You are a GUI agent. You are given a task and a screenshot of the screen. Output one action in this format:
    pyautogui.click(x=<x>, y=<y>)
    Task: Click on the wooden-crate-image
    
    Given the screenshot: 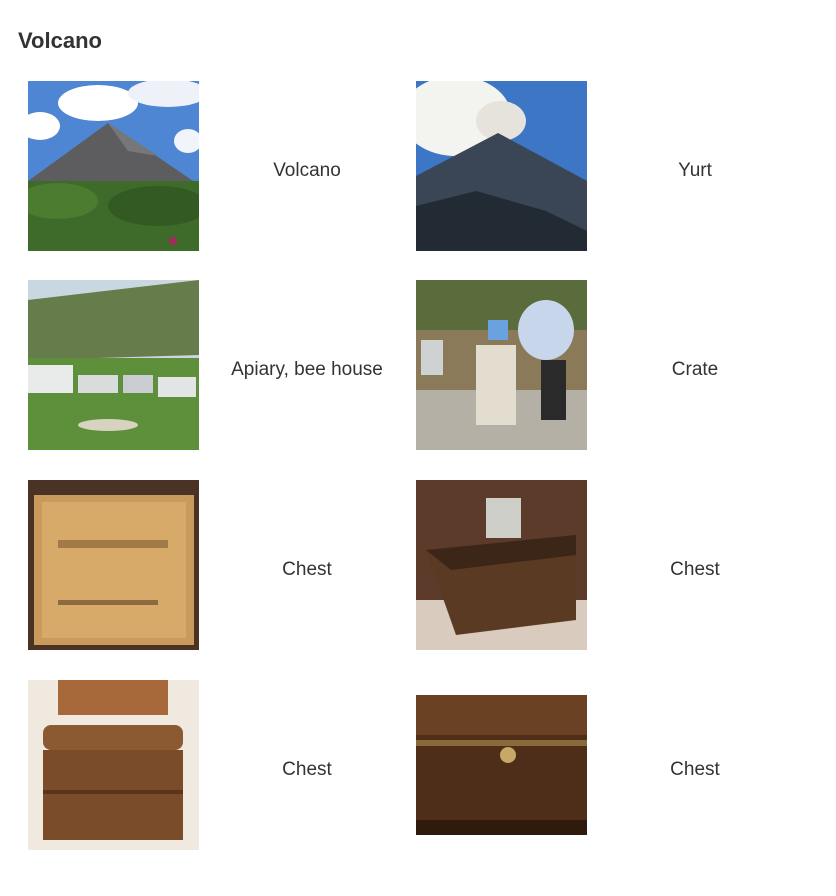 What is the action you would take?
    pyautogui.click(x=113, y=565)
    